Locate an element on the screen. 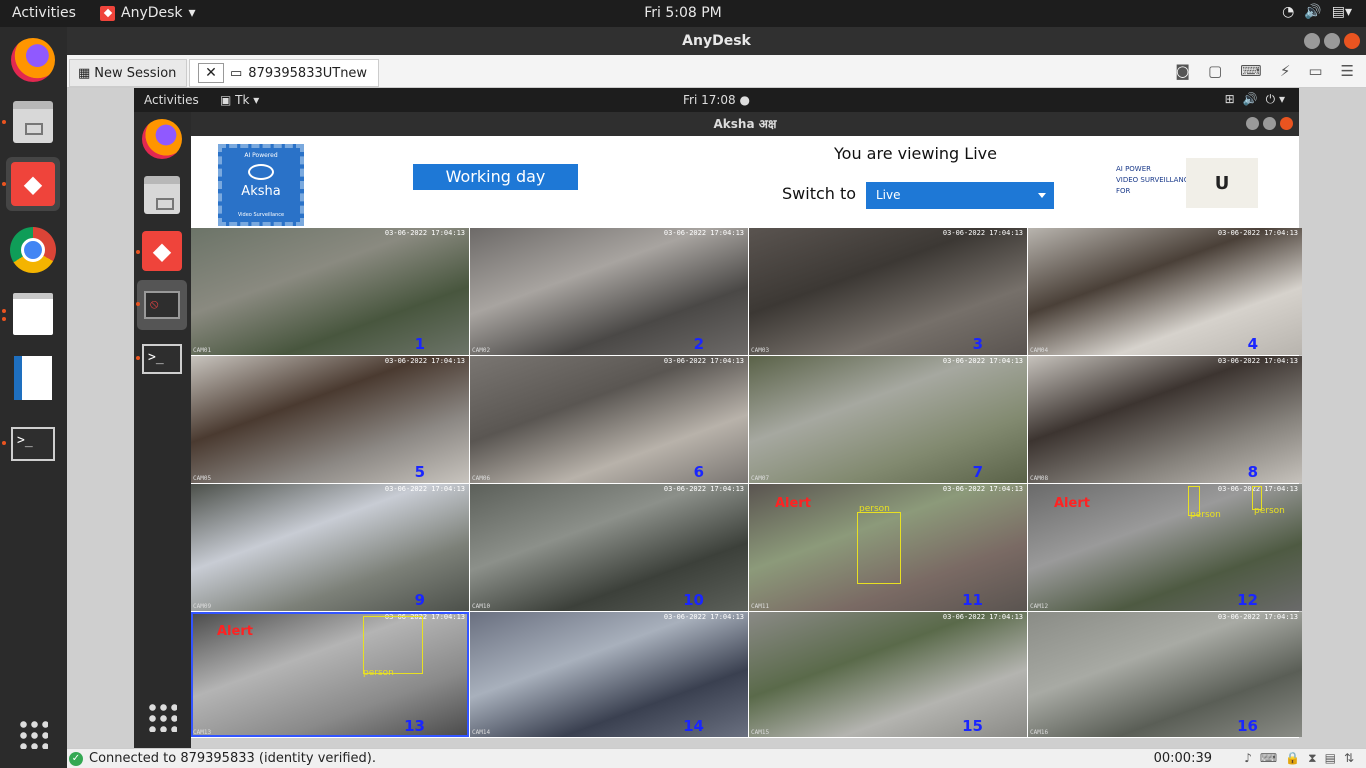  camera-feed-4: 03-06-2022 17:04:13 CAM04 4 is located at coordinates (1165, 291).